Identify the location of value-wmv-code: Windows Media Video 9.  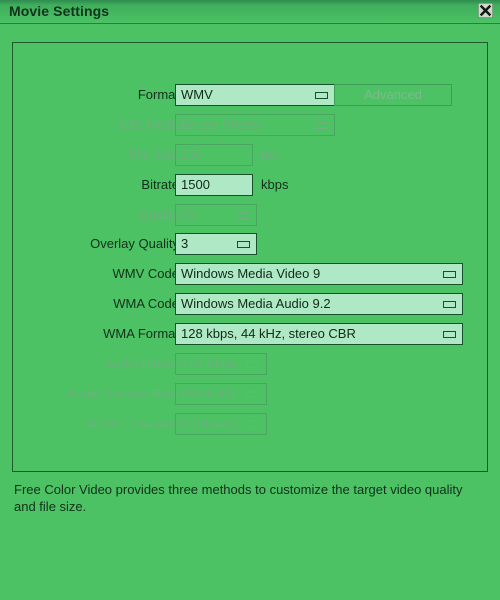
(251, 273).